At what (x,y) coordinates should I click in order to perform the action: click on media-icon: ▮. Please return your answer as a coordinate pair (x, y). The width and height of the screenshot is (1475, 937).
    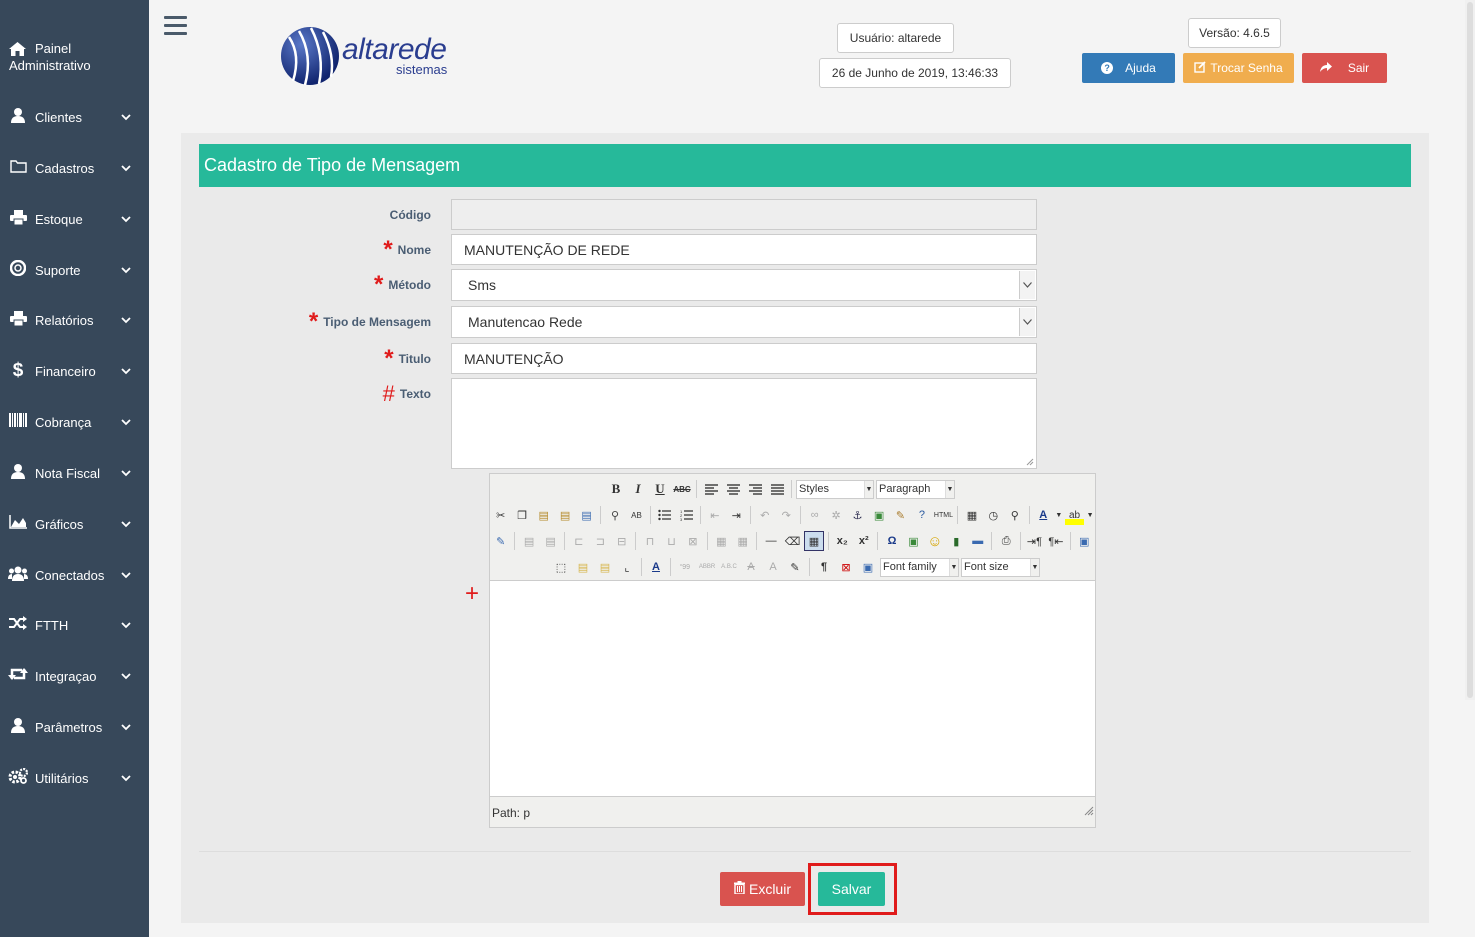
    Looking at the image, I should click on (956, 541).